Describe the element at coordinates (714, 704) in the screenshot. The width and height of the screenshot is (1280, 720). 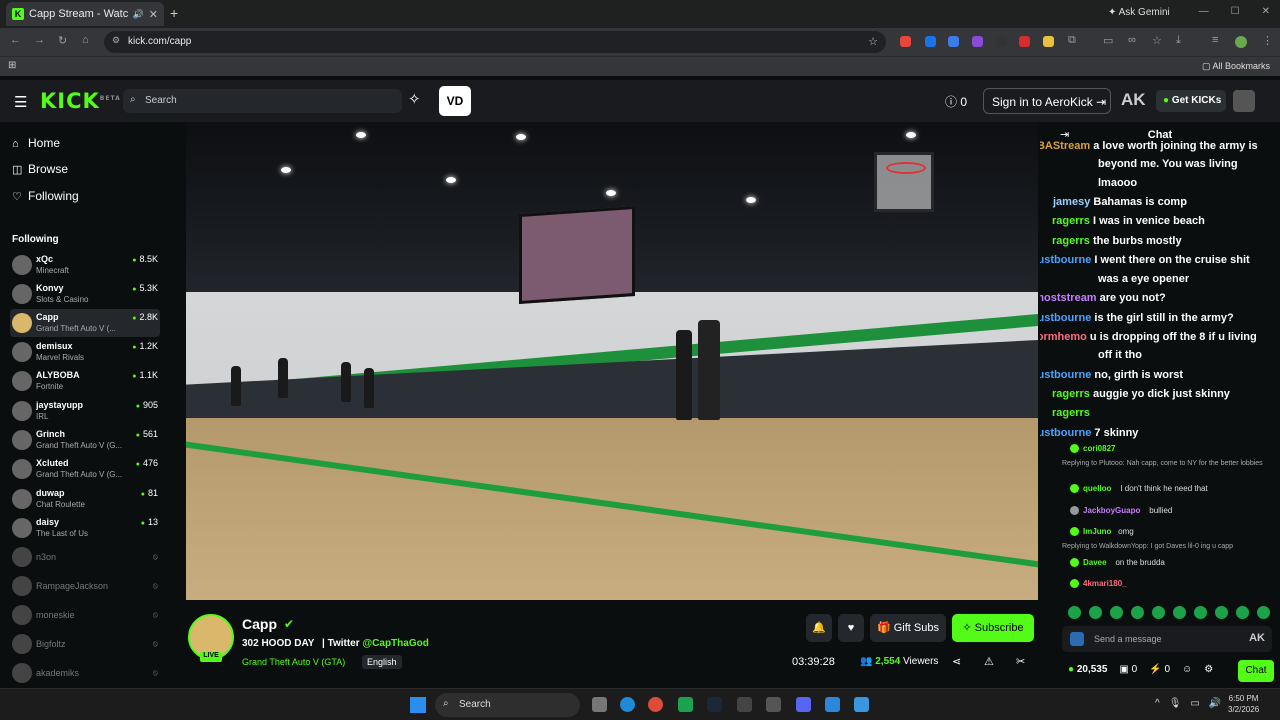
I see `steam-icon` at that location.